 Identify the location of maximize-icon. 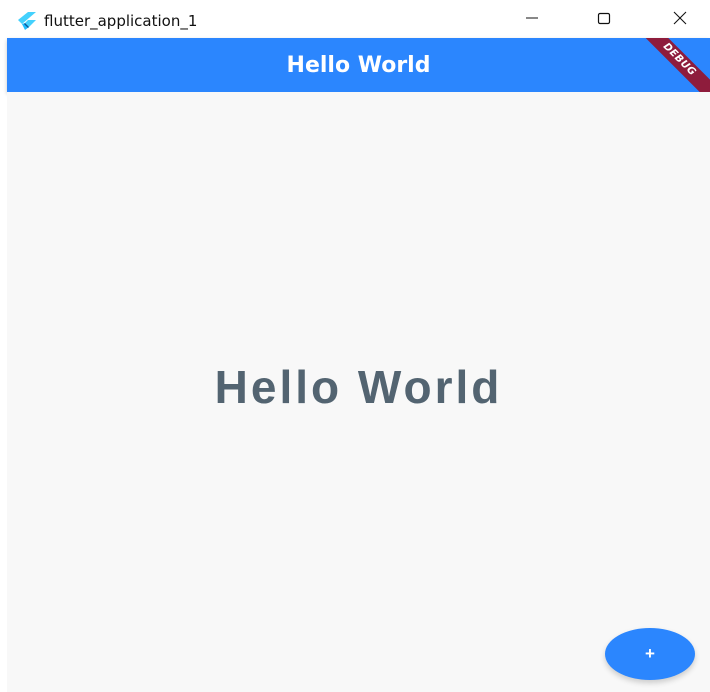
(604, 20).